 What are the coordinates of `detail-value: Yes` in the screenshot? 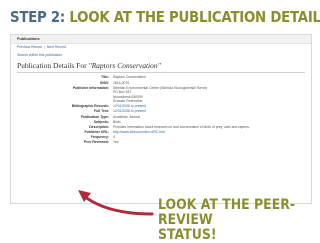 It's located at (181, 142).